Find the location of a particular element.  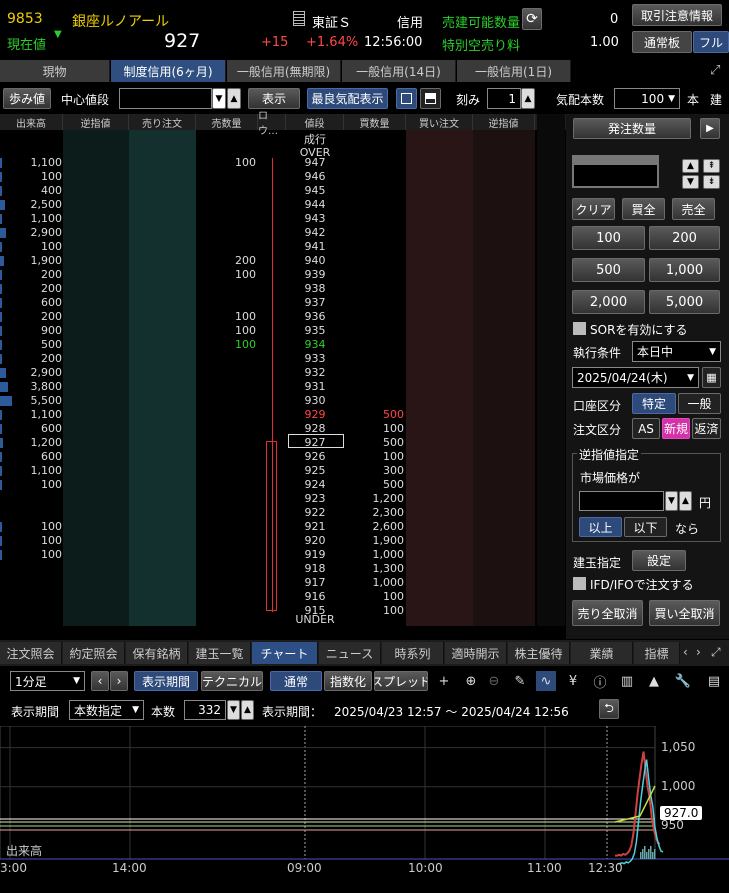

period-mode-select: 本数指定 ▼ is located at coordinates (106, 710).